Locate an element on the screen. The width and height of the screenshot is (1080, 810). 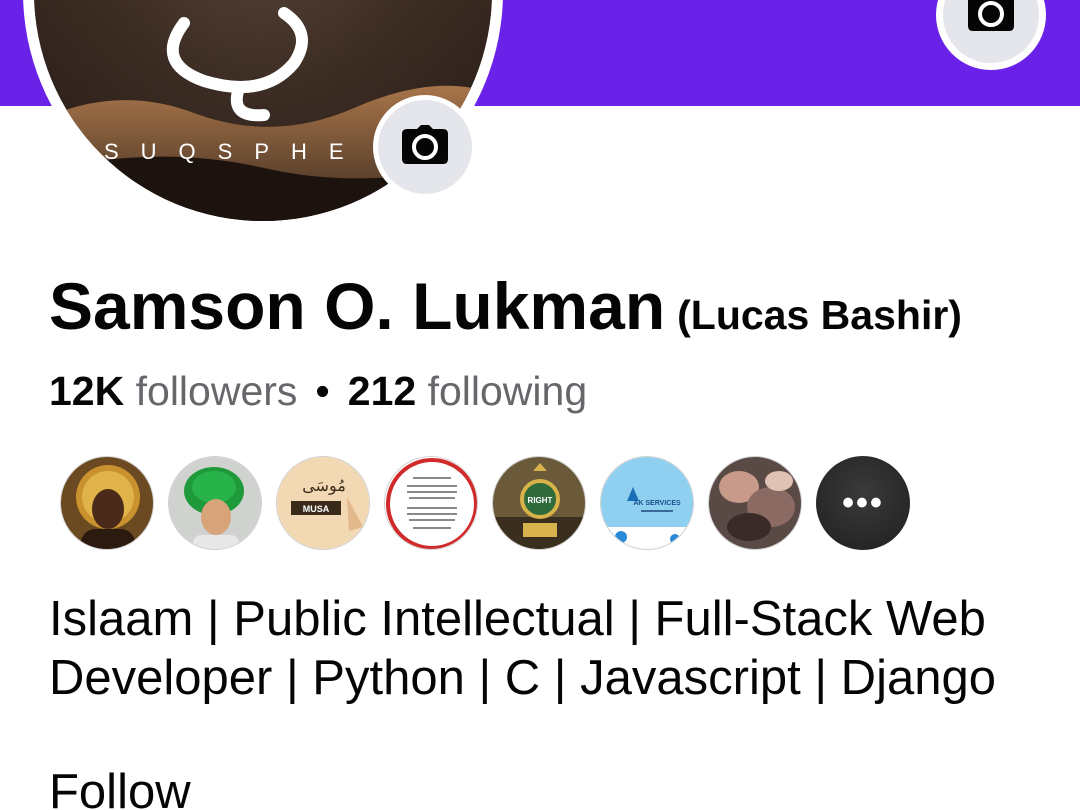
featured-collections: مُوسَى MUSA RIGHT AK SERVICES ••• is located at coordinates (485, 503).